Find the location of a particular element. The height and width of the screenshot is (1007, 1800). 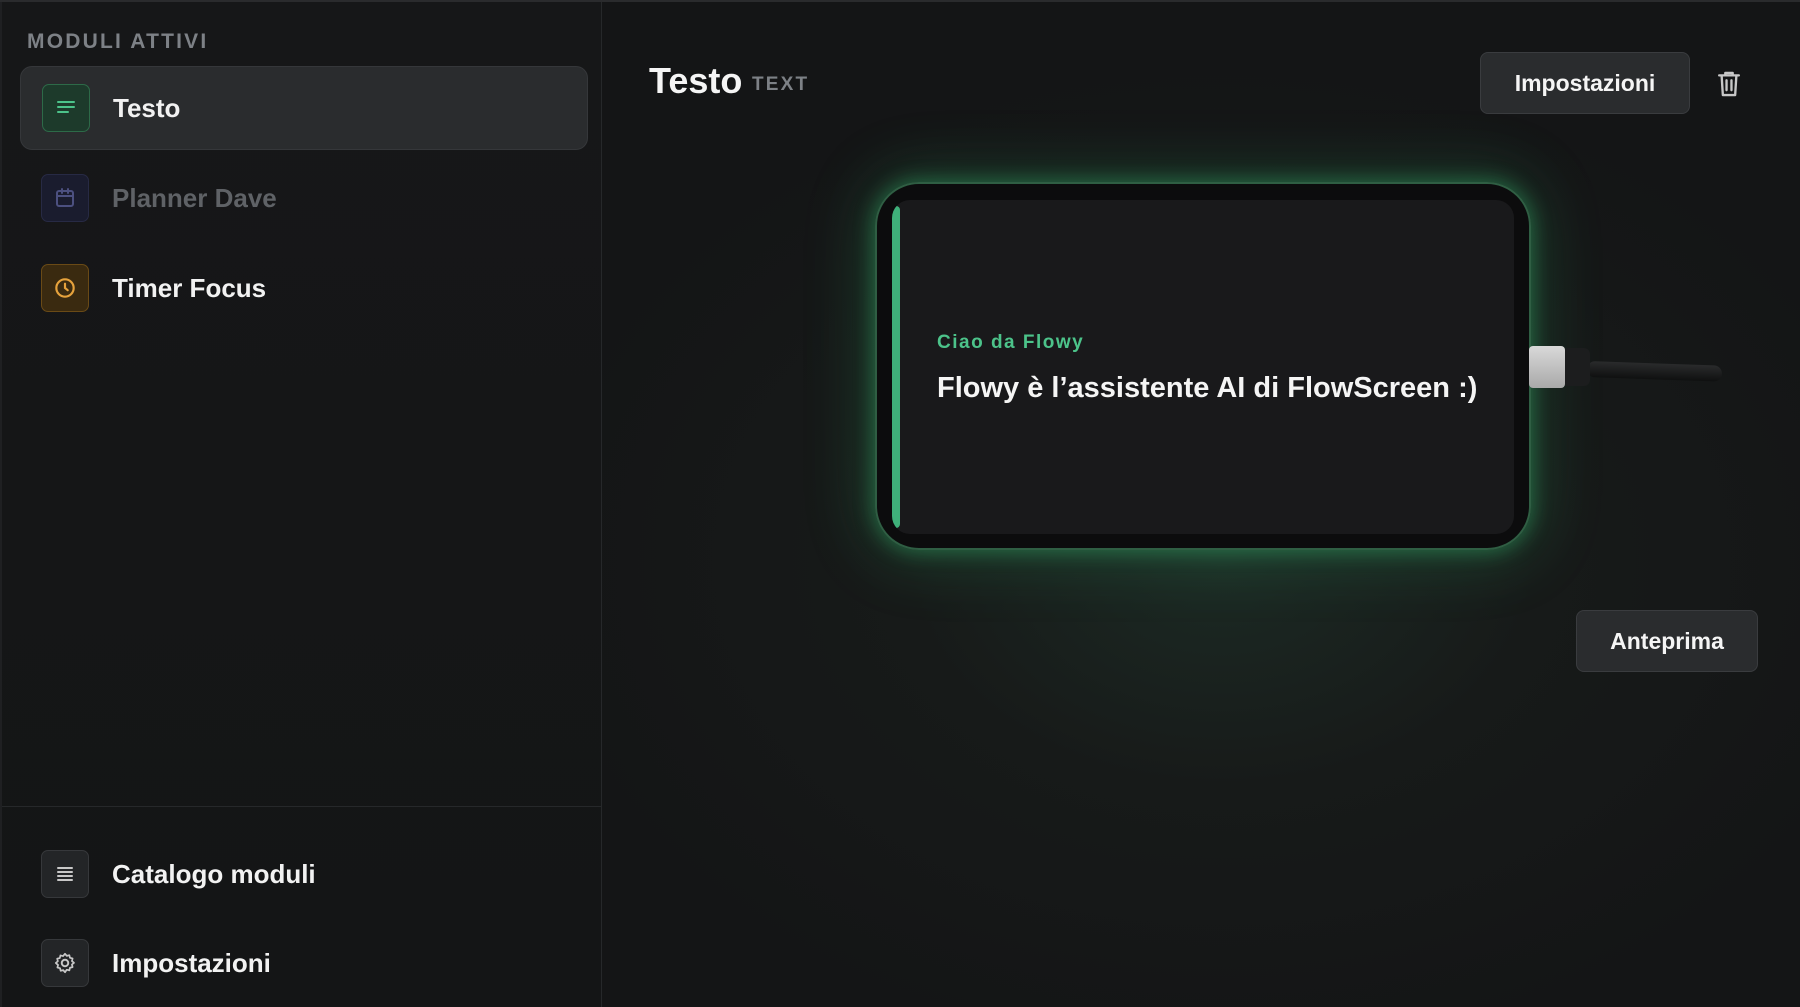

sidebar-item-timer-focus: Timer Focus is located at coordinates (304, 288).